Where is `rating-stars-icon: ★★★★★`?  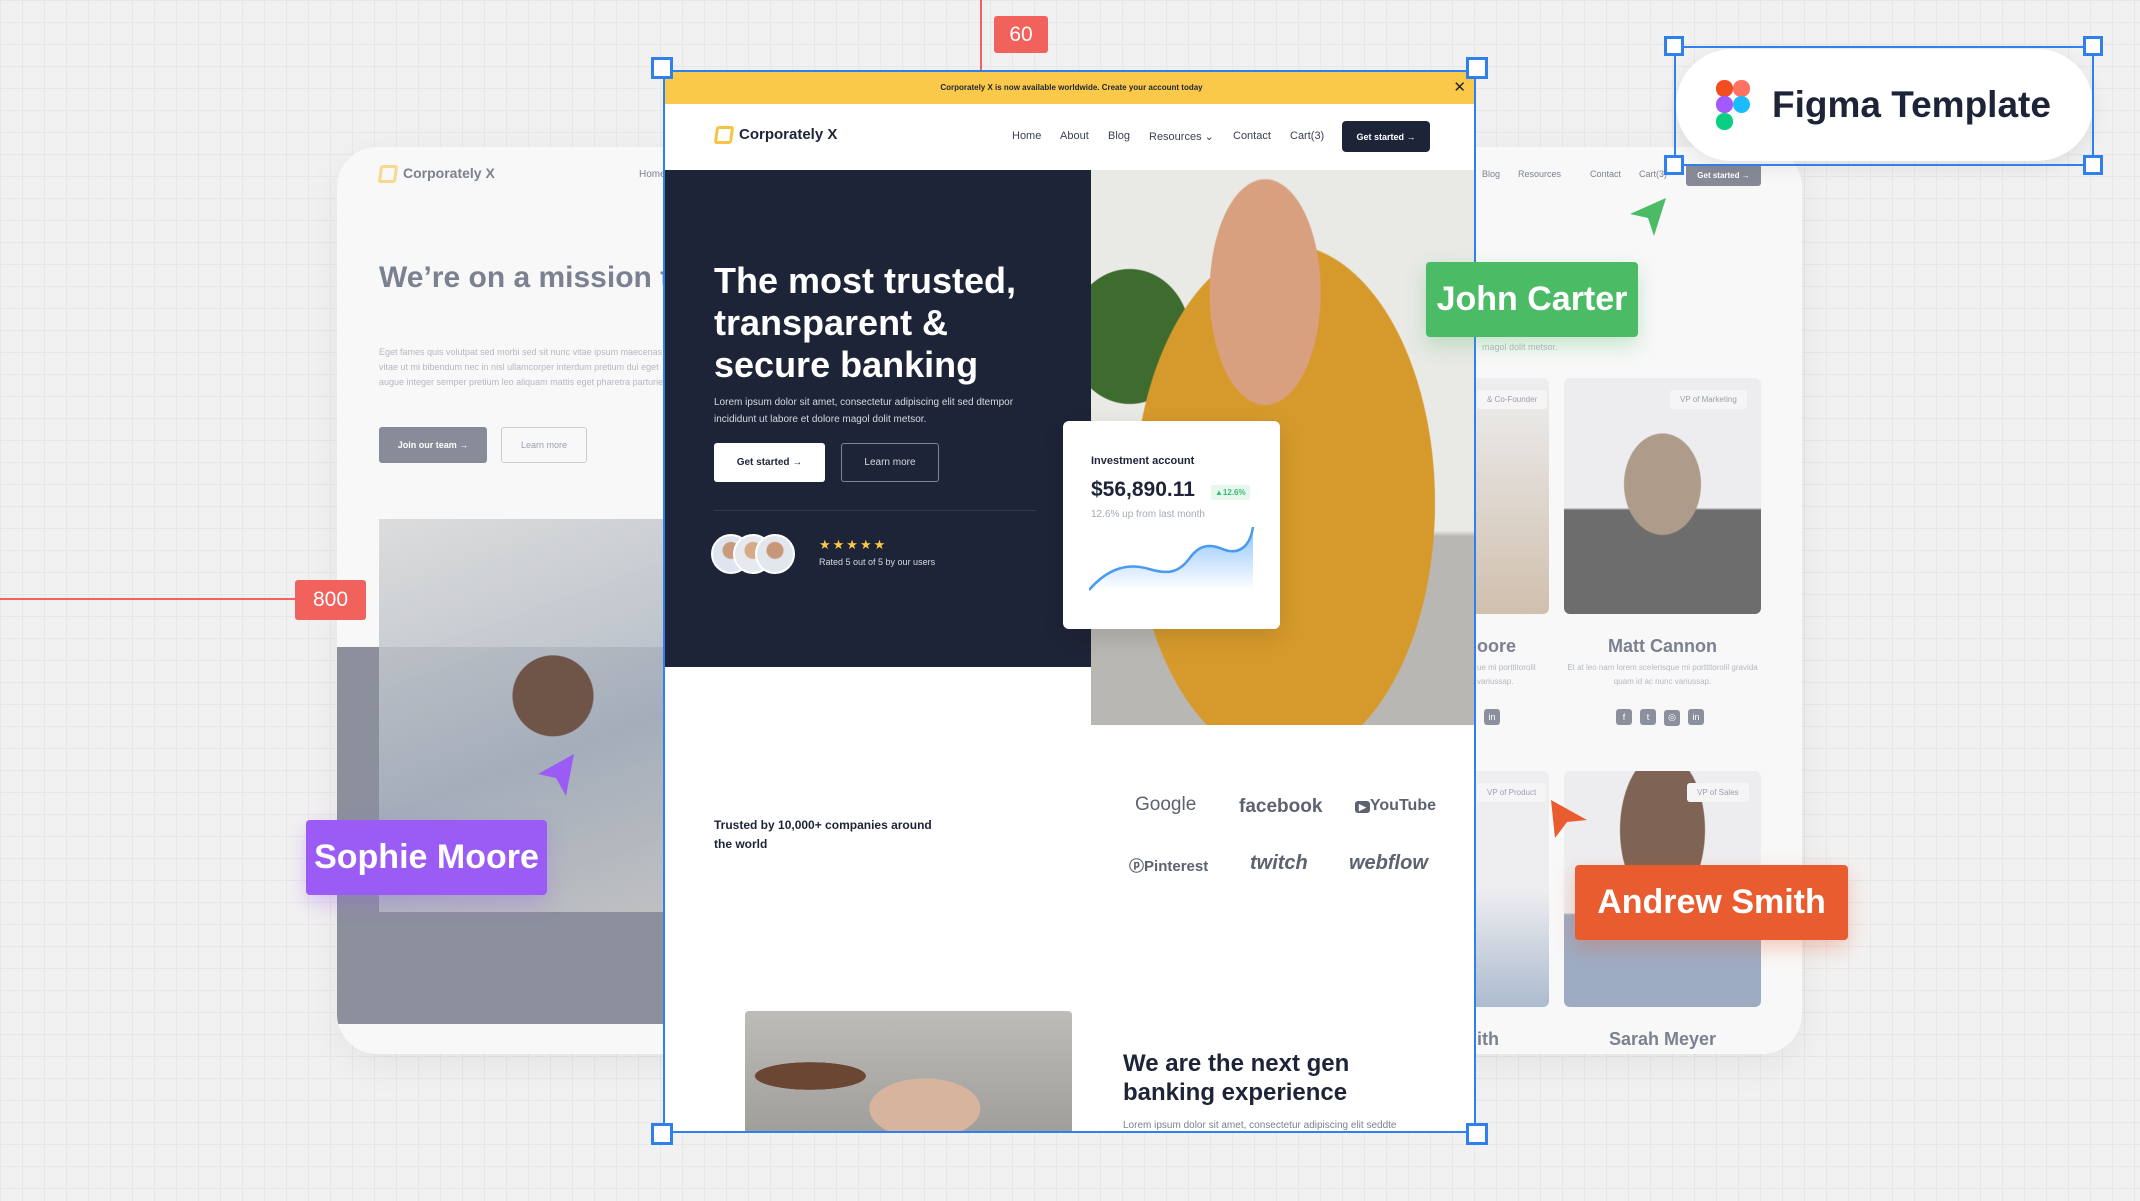
rating-stars-icon: ★★★★★ is located at coordinates (853, 544).